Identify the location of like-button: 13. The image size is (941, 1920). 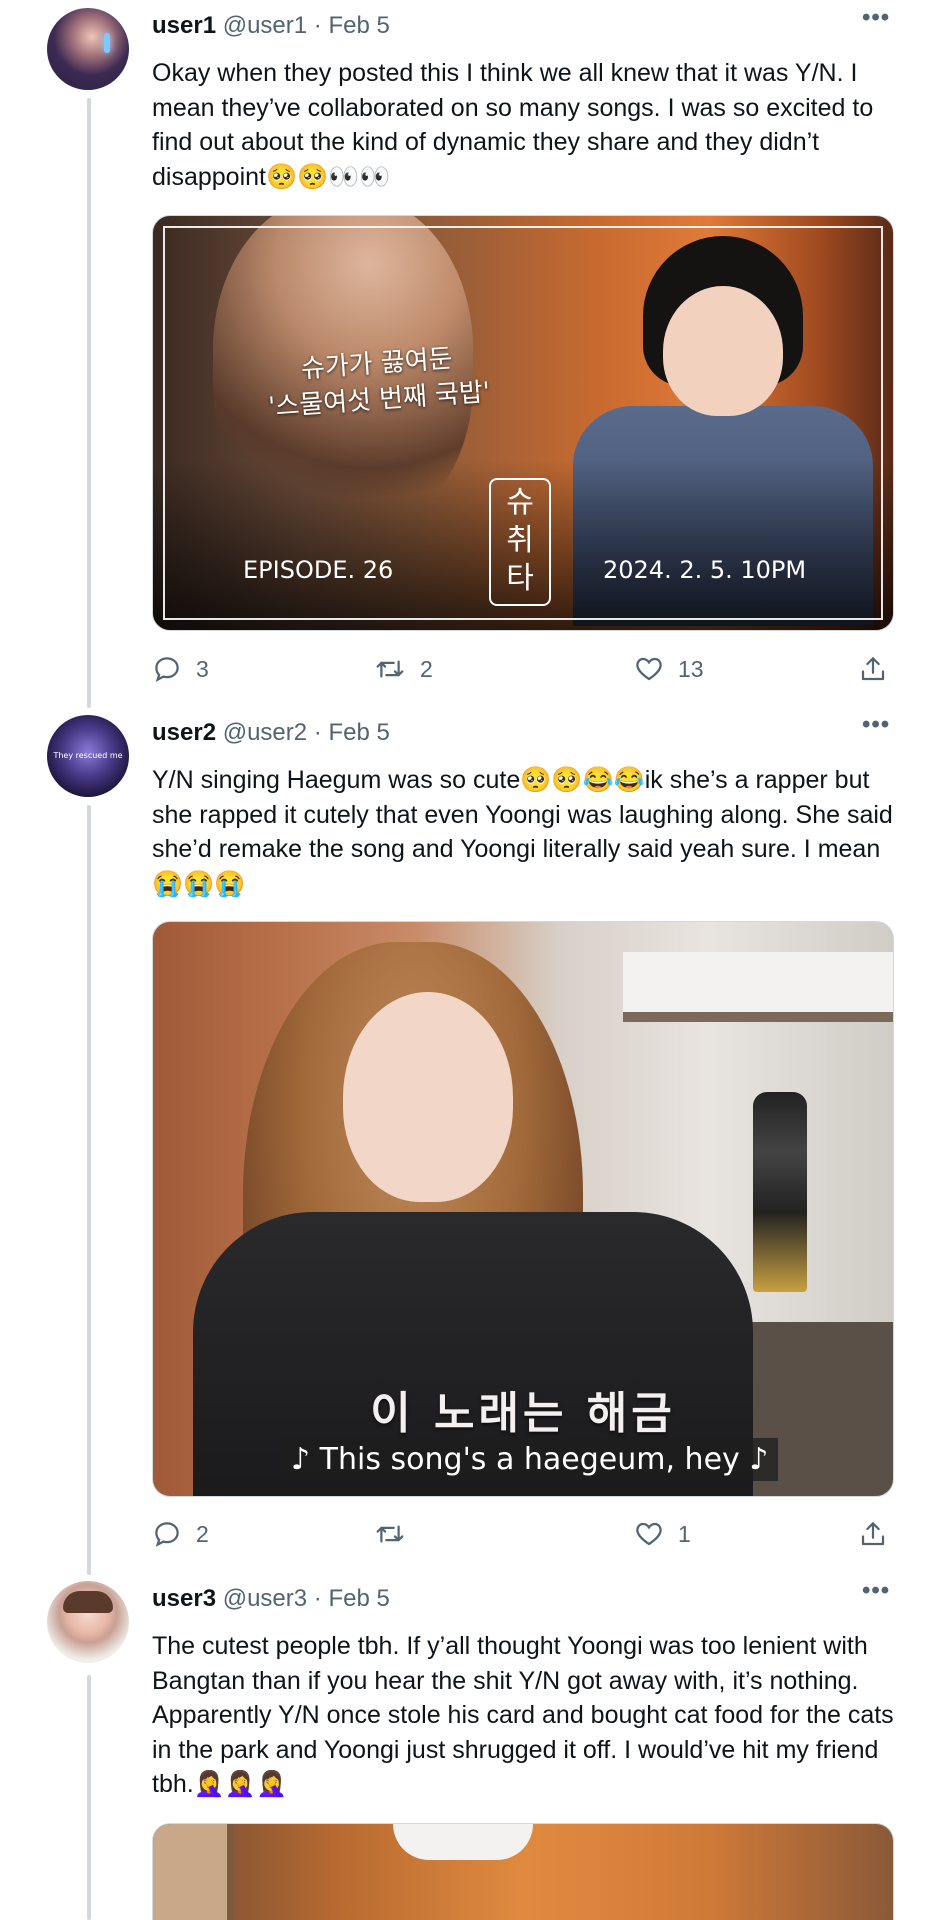
(669, 669).